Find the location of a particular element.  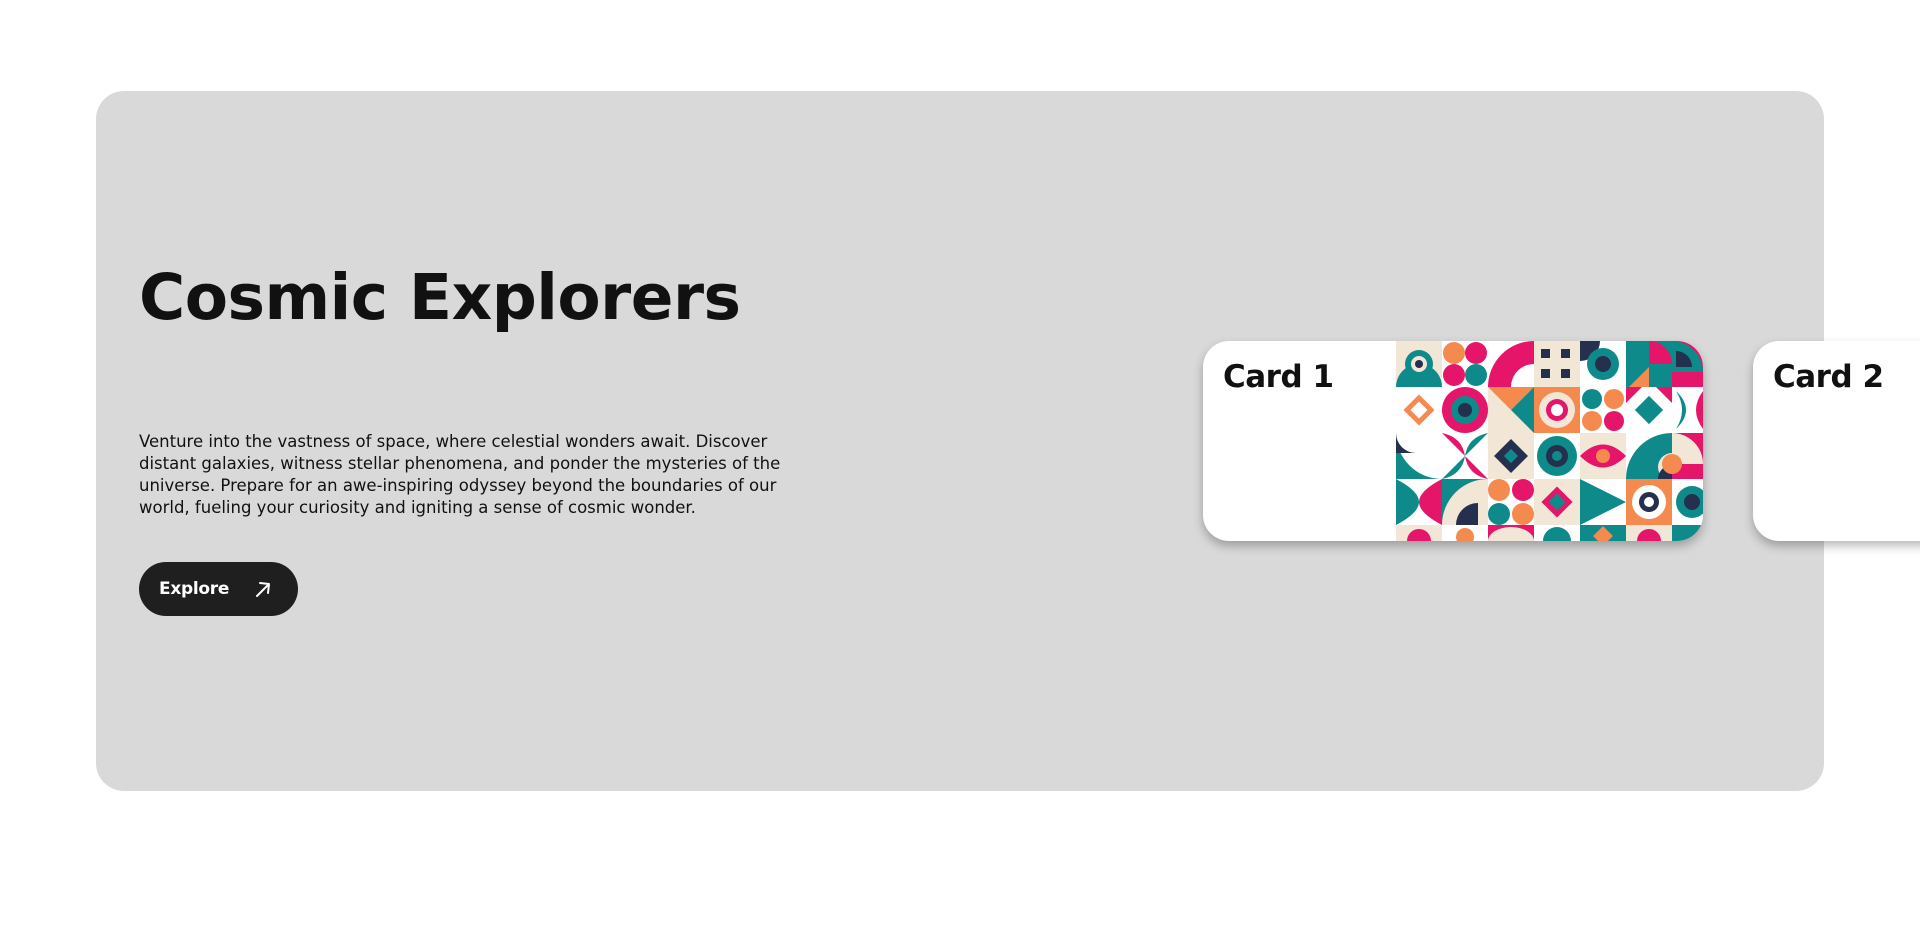

card-1: Card 1 is located at coordinates (1453, 441).